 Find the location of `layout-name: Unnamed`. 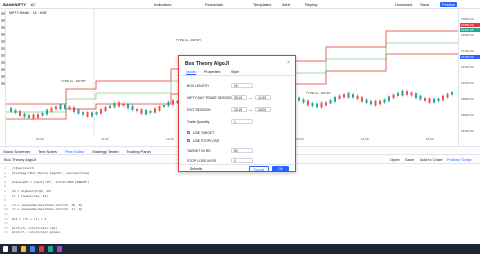

layout-name: Unnamed is located at coordinates (403, 4).